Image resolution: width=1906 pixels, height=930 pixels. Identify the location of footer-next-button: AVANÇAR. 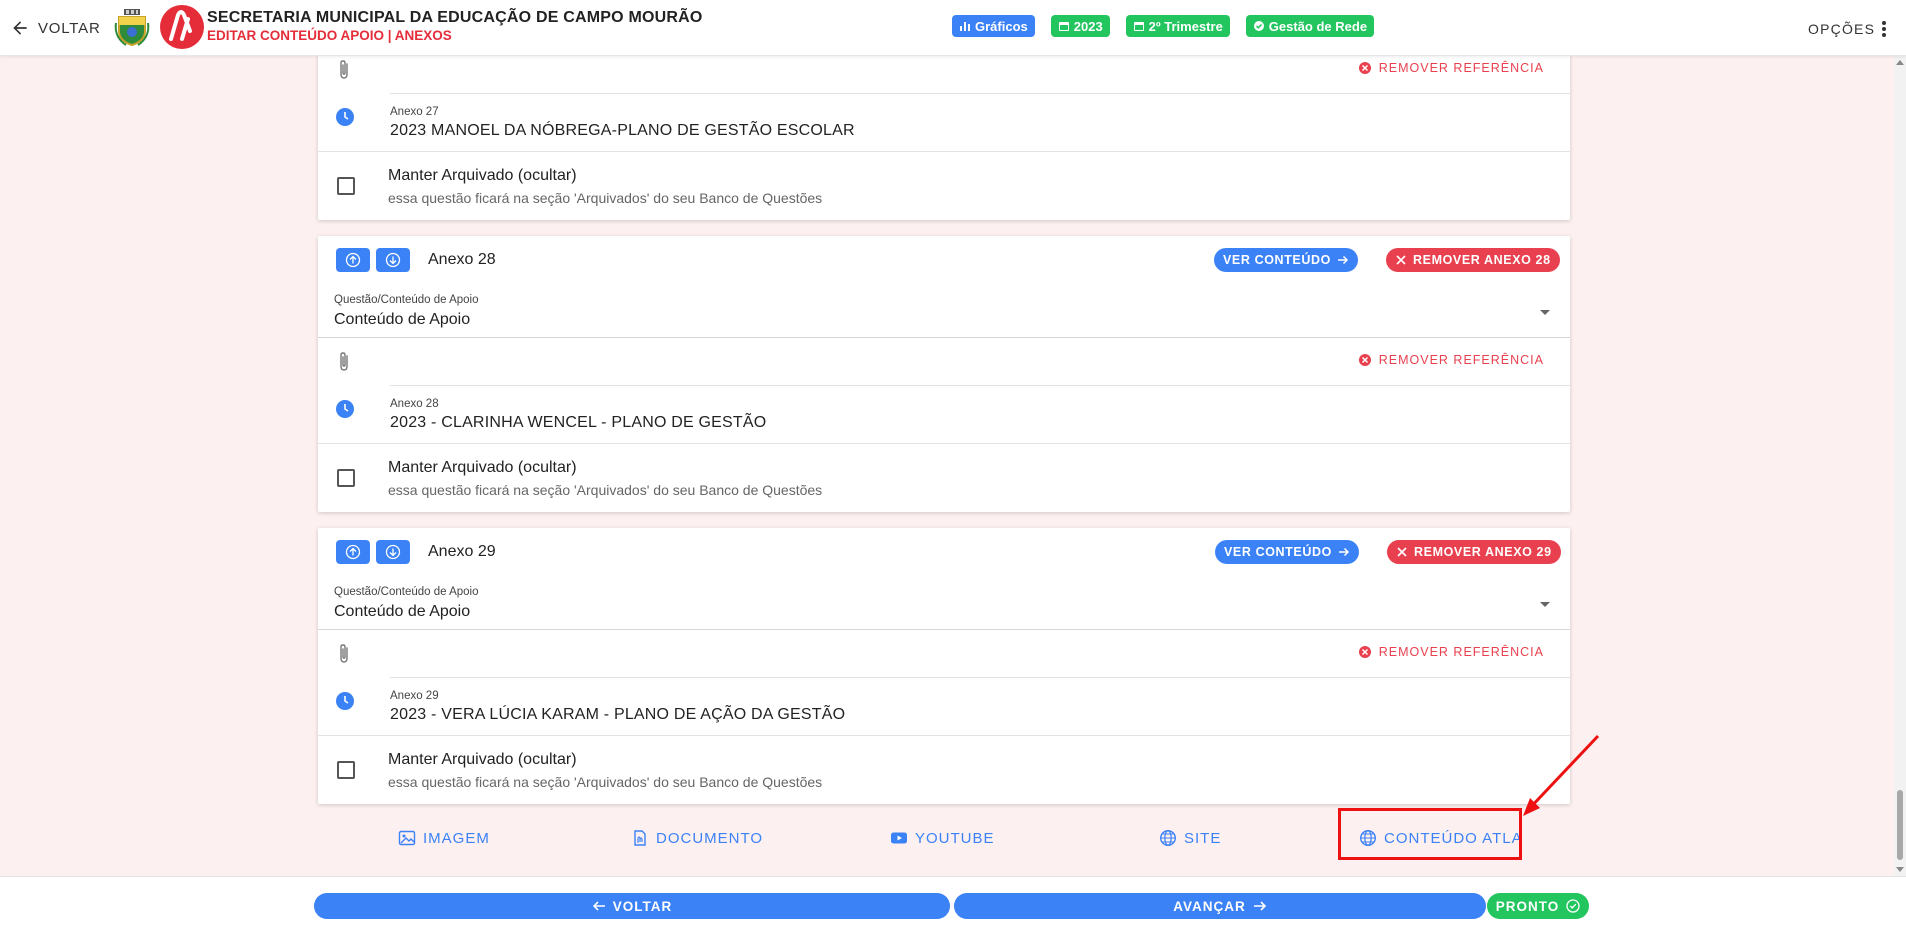
(1220, 906).